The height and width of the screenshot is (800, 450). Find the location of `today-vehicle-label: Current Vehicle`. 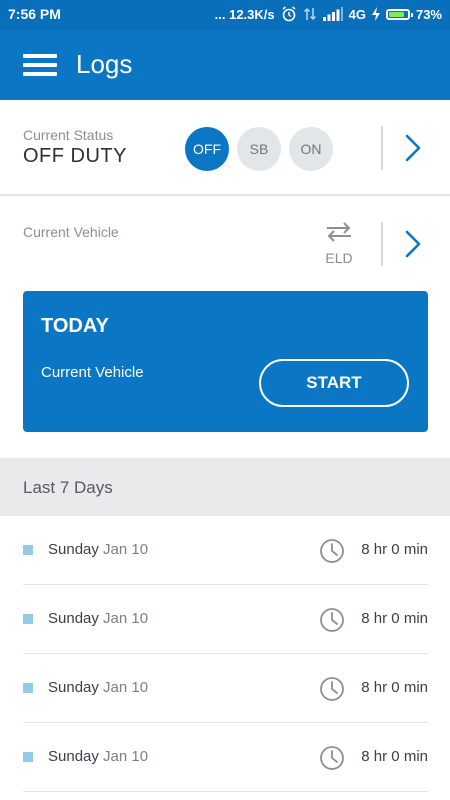

today-vehicle-label: Current Vehicle is located at coordinates (92, 372).